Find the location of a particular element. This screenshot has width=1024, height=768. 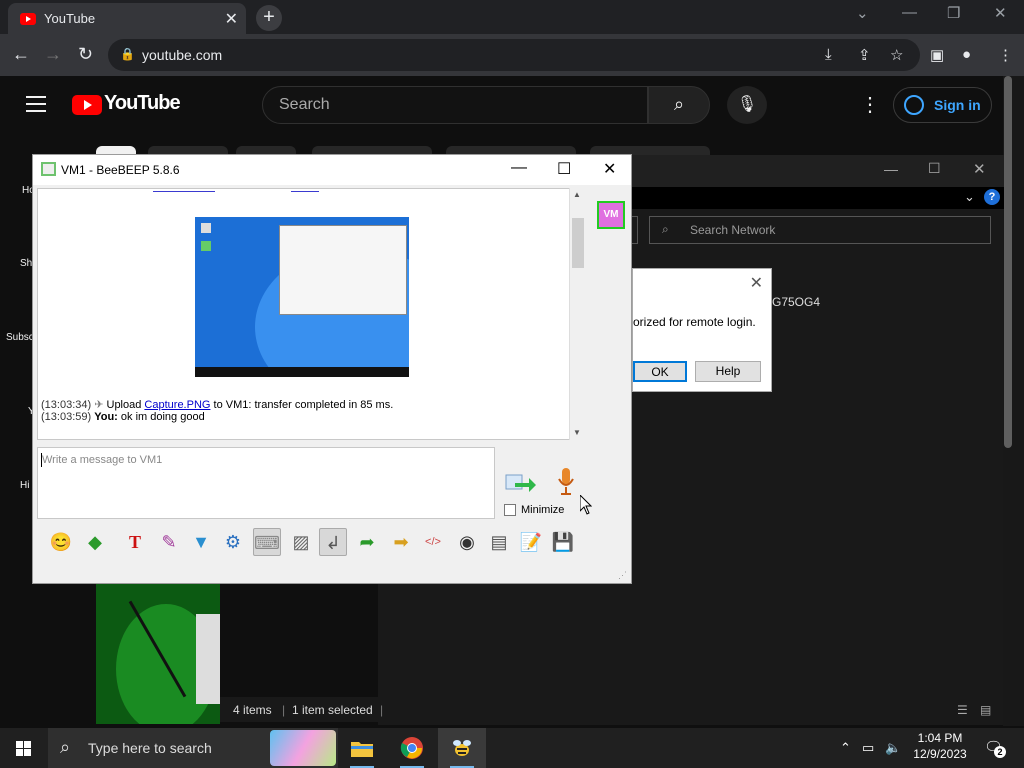

message-input: Write a message to VM1 is located at coordinates (266, 483).